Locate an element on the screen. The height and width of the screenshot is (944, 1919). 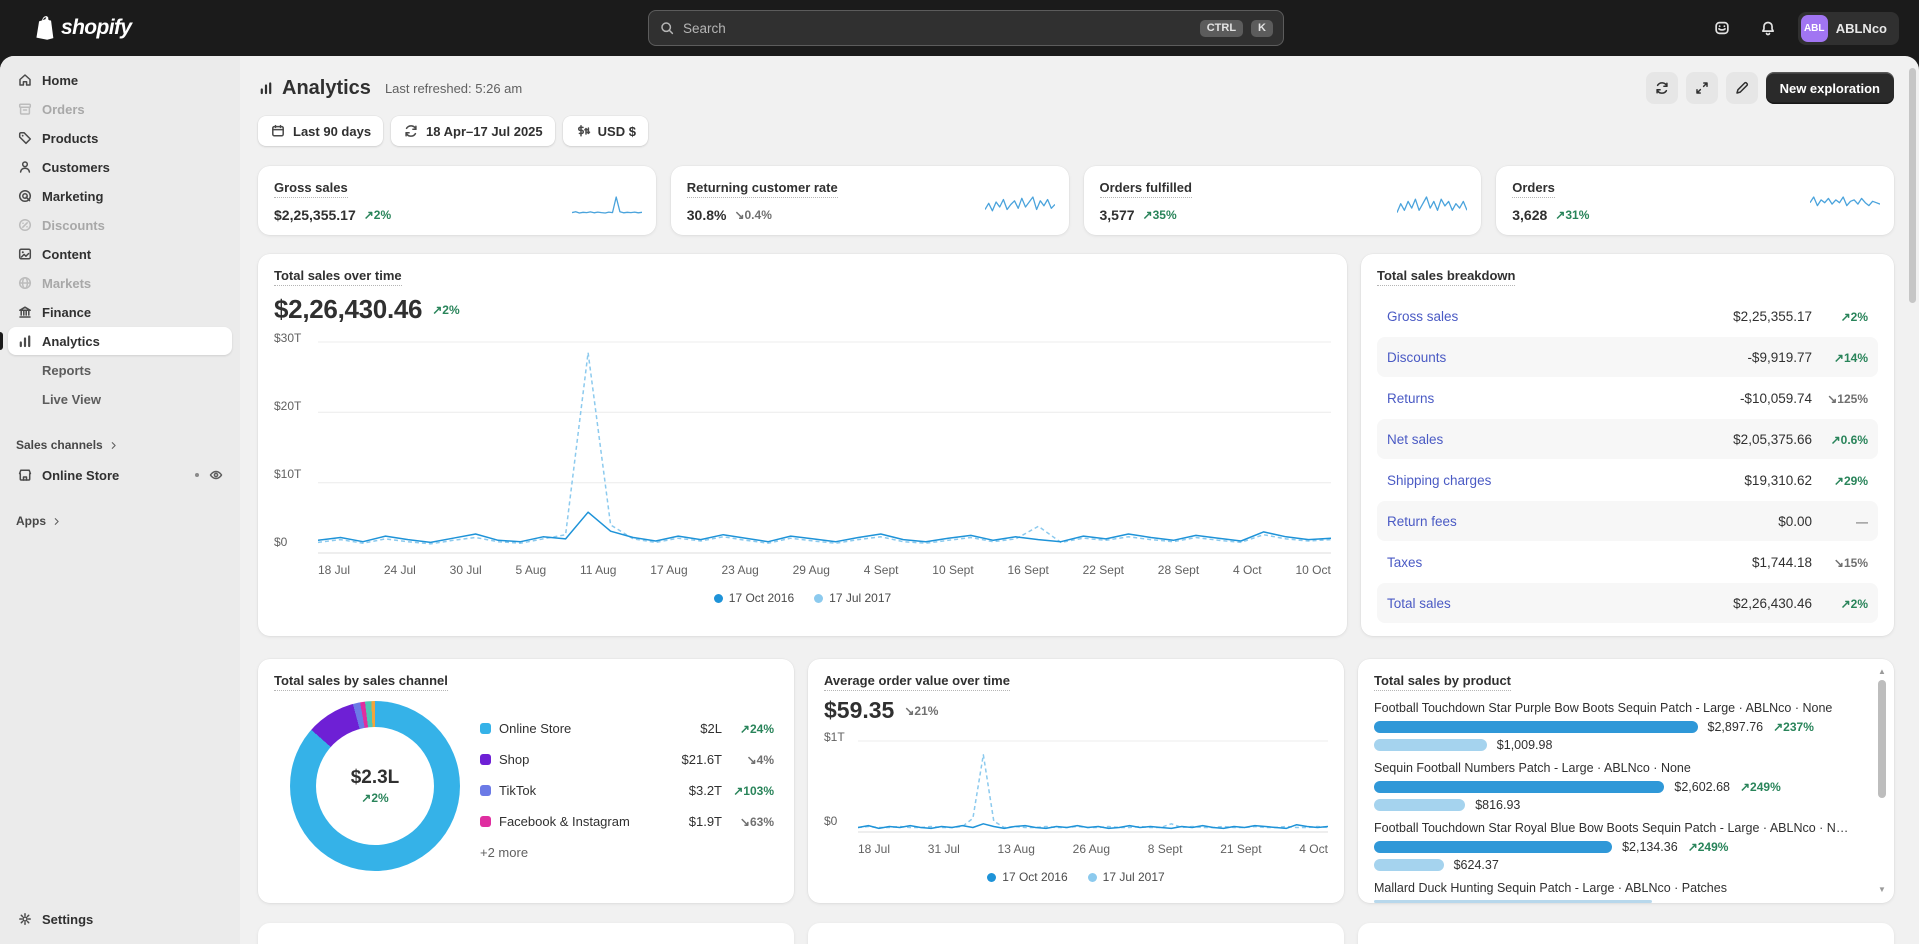
sidebar-item-content: Content is located at coordinates (120, 254).